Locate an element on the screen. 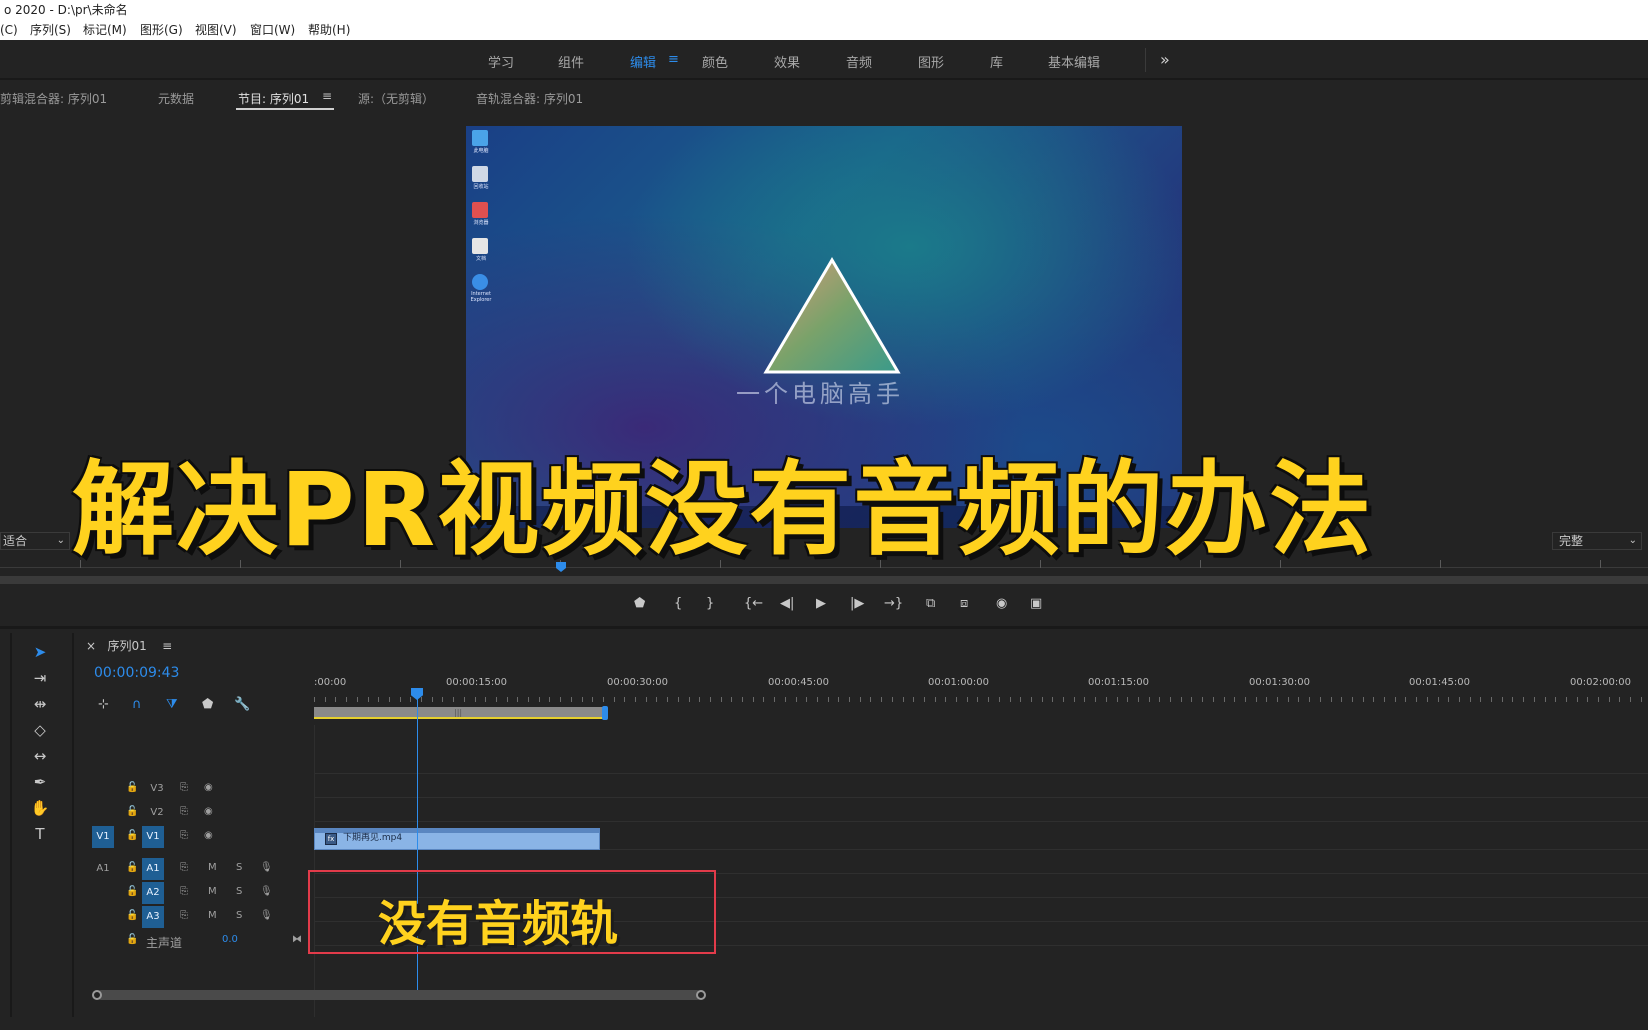  in-point-icon: { is located at coordinates (678, 603).